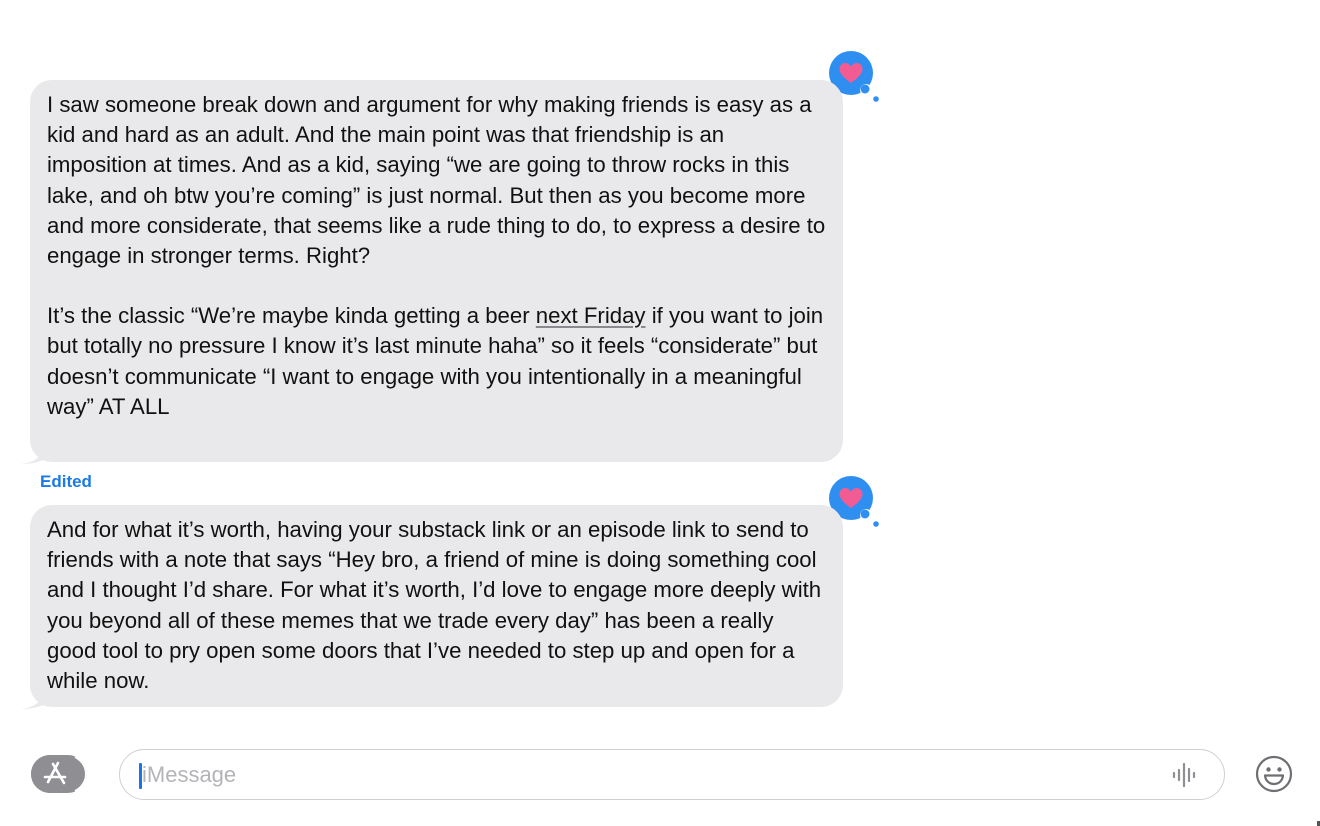 This screenshot has width=1320, height=826. I want to click on message-input, so click(642, 775).